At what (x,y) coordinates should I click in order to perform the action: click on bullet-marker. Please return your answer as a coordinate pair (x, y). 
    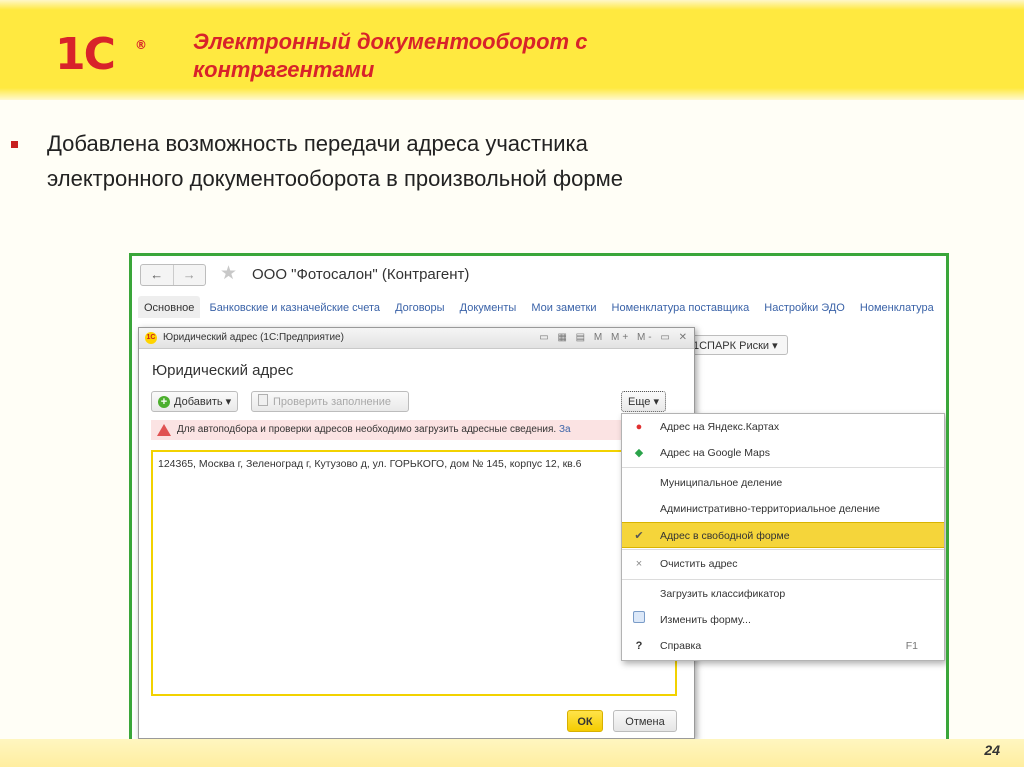
    Looking at the image, I should click on (14, 144).